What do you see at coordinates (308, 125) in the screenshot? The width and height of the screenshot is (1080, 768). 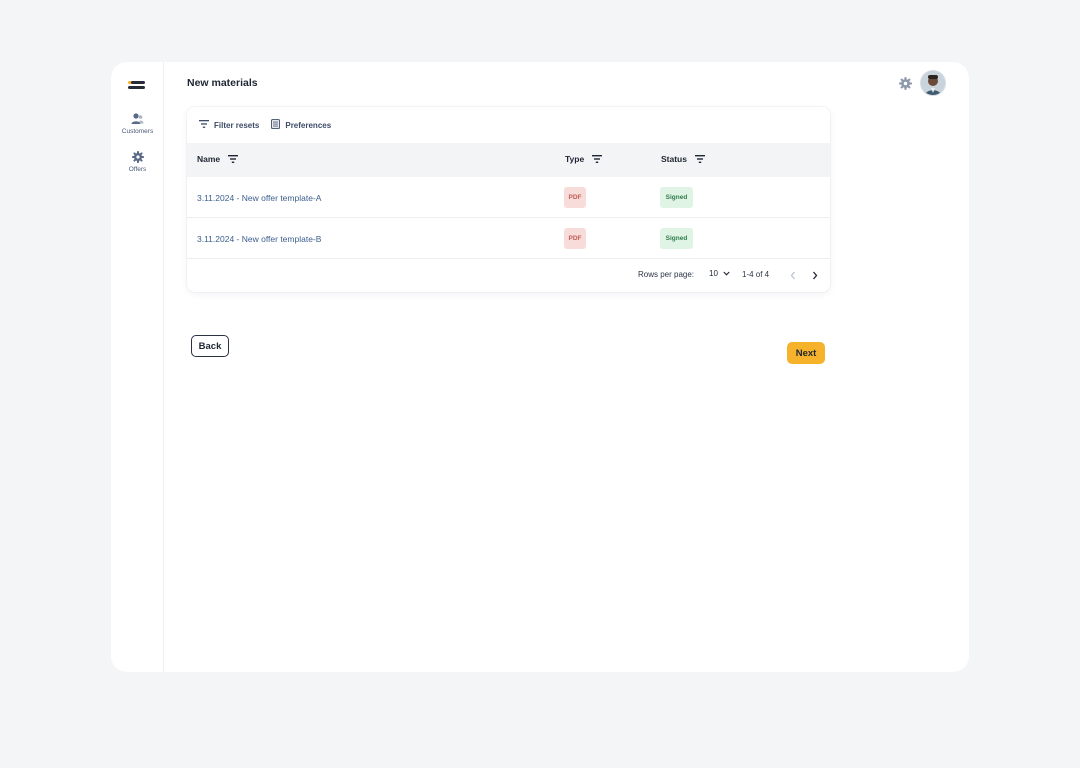 I see `preferences-label: Preferences` at bounding box center [308, 125].